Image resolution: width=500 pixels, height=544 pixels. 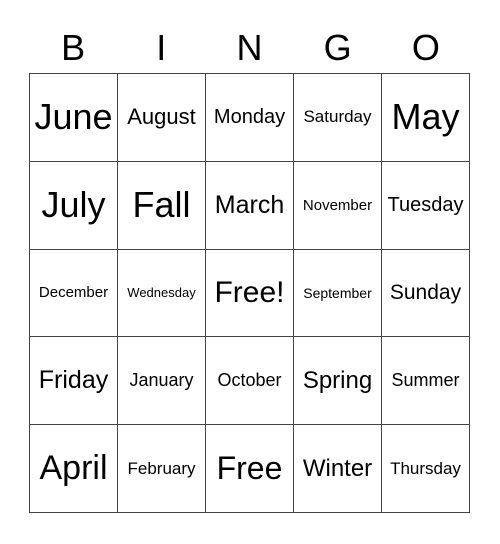 I want to click on bingo-cell: Thursday, so click(x=426, y=469).